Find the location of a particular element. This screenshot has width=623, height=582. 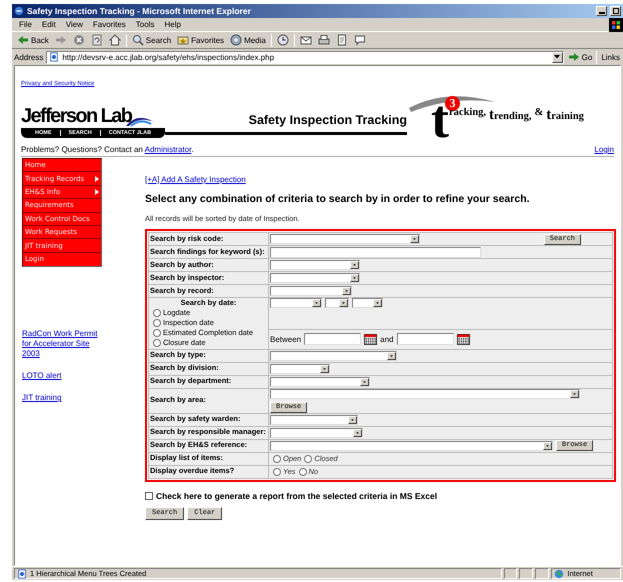

search-button: Search is located at coordinates (151, 40).